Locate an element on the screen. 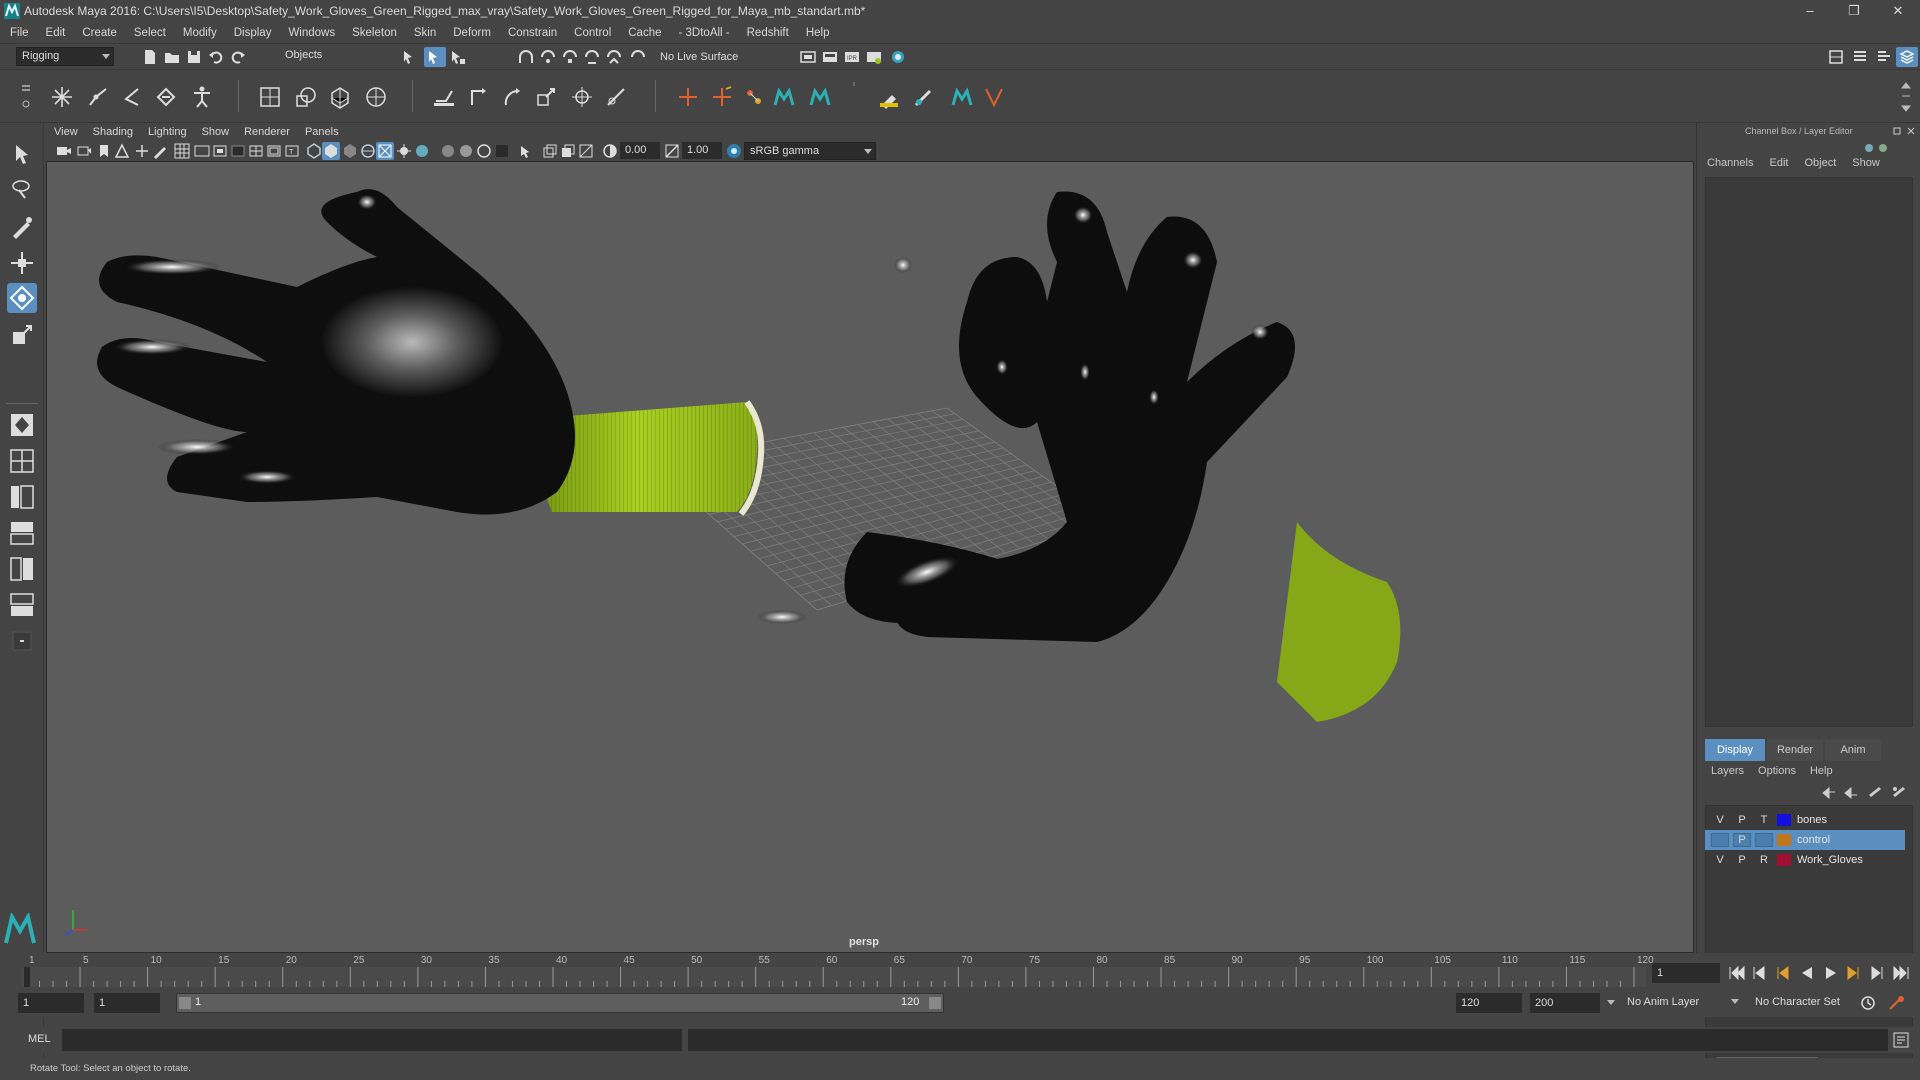 This screenshot has width=1920, height=1080. current-frame-field: 1 is located at coordinates (1686, 973).